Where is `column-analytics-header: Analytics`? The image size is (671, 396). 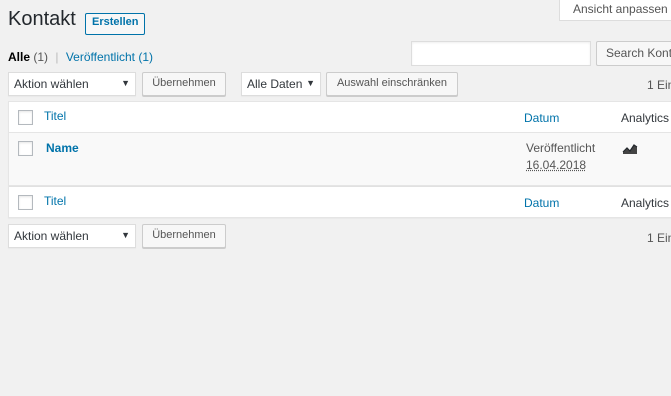
column-analytics-header: Analytics is located at coordinates (645, 118).